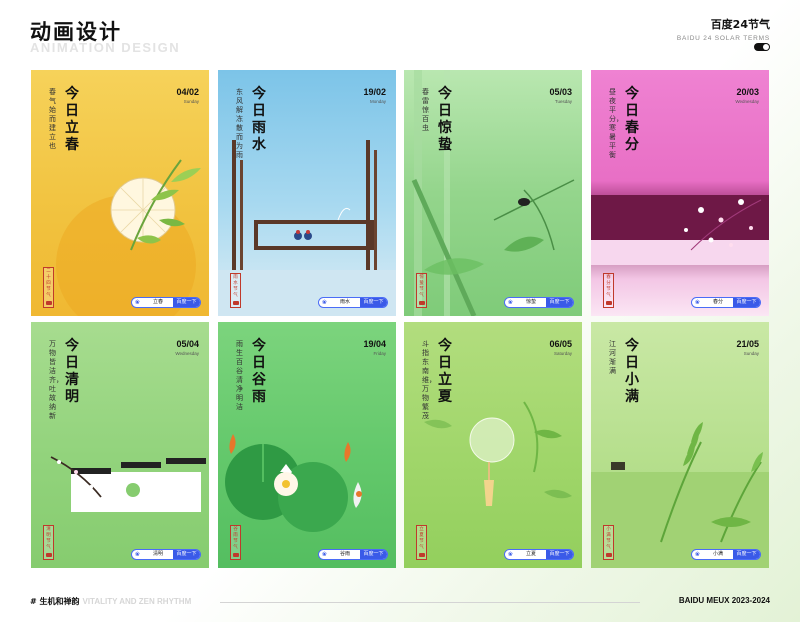 This screenshot has width=800, height=622. Describe the element at coordinates (158, 302) in the screenshot. I see `search-query: 立春` at that location.